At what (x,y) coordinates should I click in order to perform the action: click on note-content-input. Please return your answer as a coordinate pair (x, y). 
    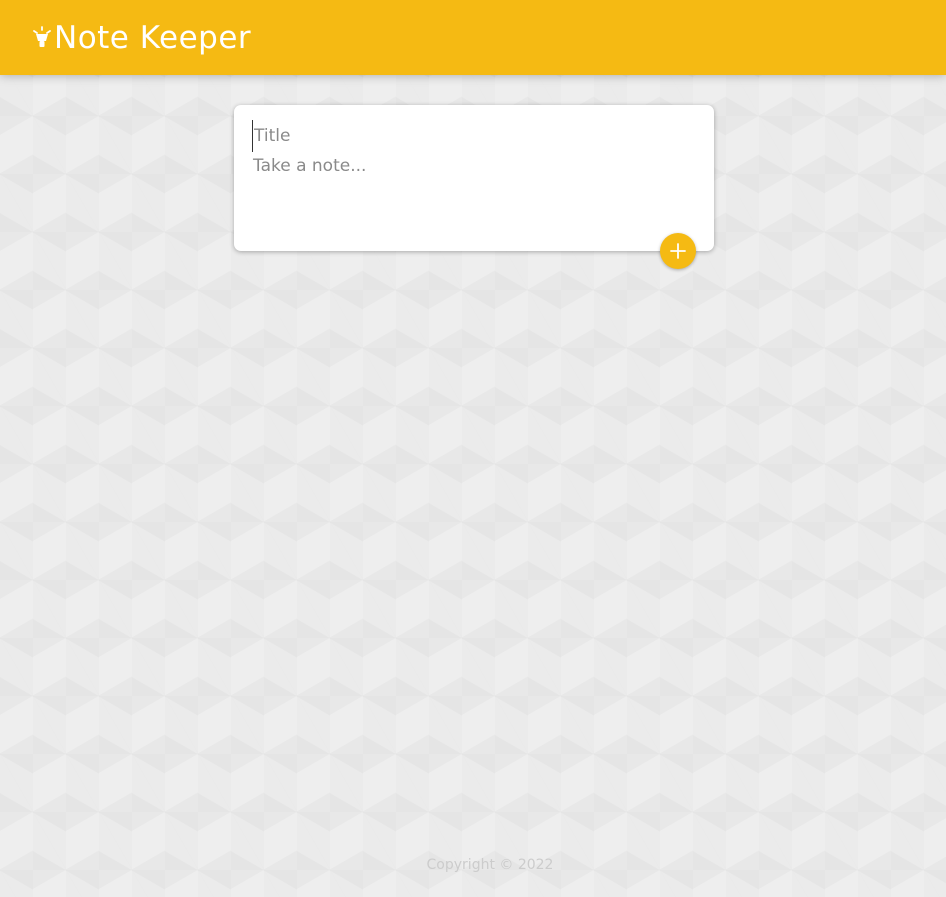
    Looking at the image, I should click on (474, 187).